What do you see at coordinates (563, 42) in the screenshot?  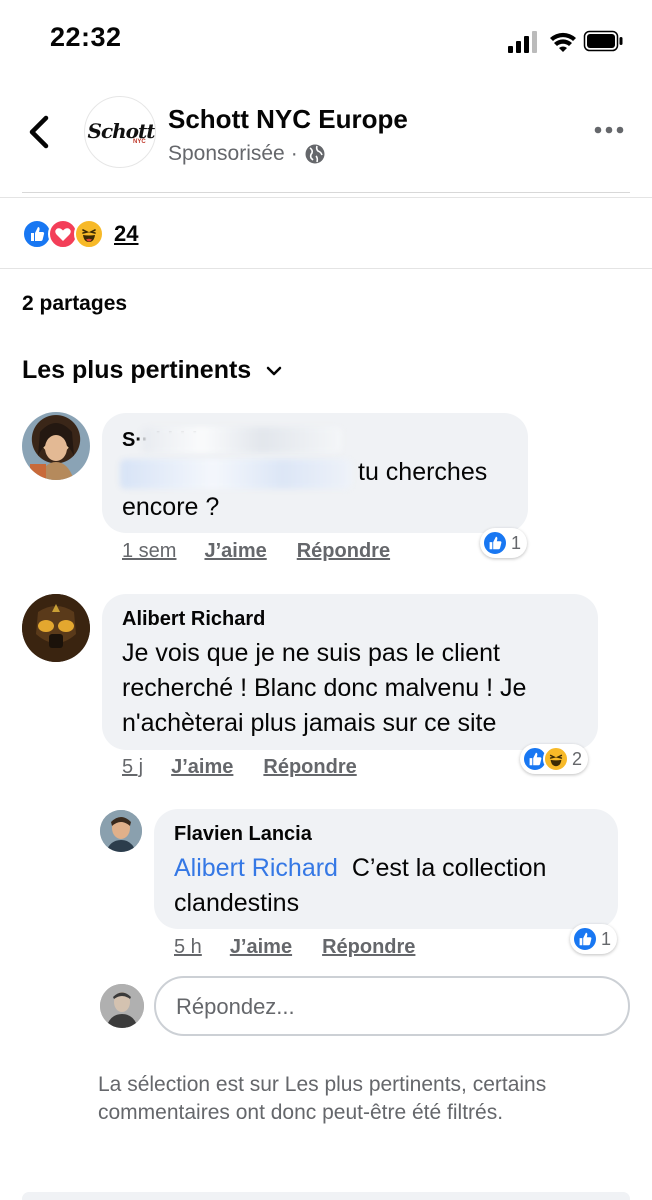 I see `wifi-icon` at bounding box center [563, 42].